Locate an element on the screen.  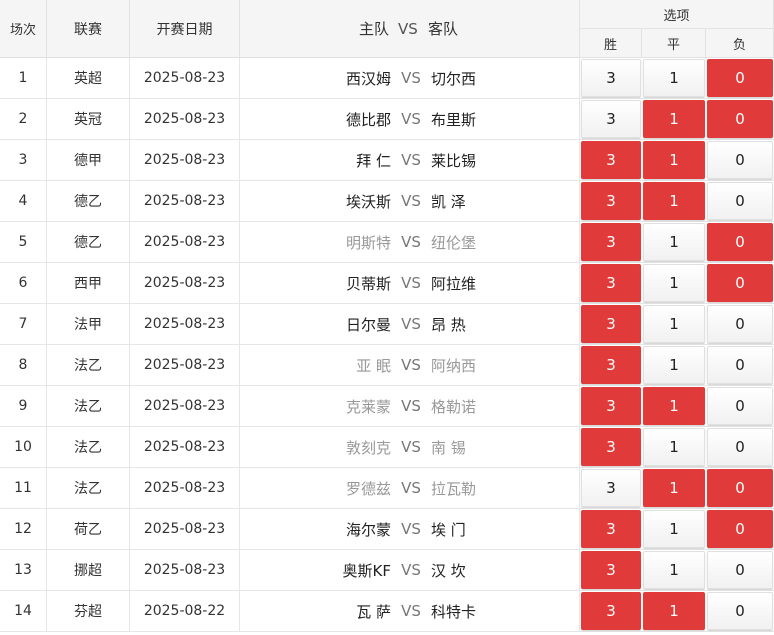
league-name: 西甲 is located at coordinates (88, 283).